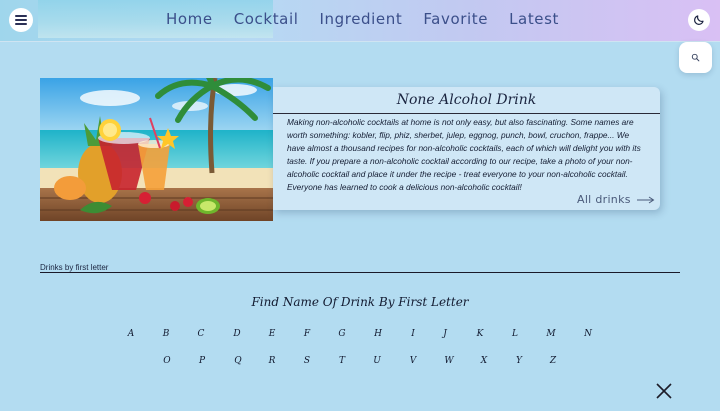  What do you see at coordinates (588, 334) in the screenshot?
I see `letter-link-n: N` at bounding box center [588, 334].